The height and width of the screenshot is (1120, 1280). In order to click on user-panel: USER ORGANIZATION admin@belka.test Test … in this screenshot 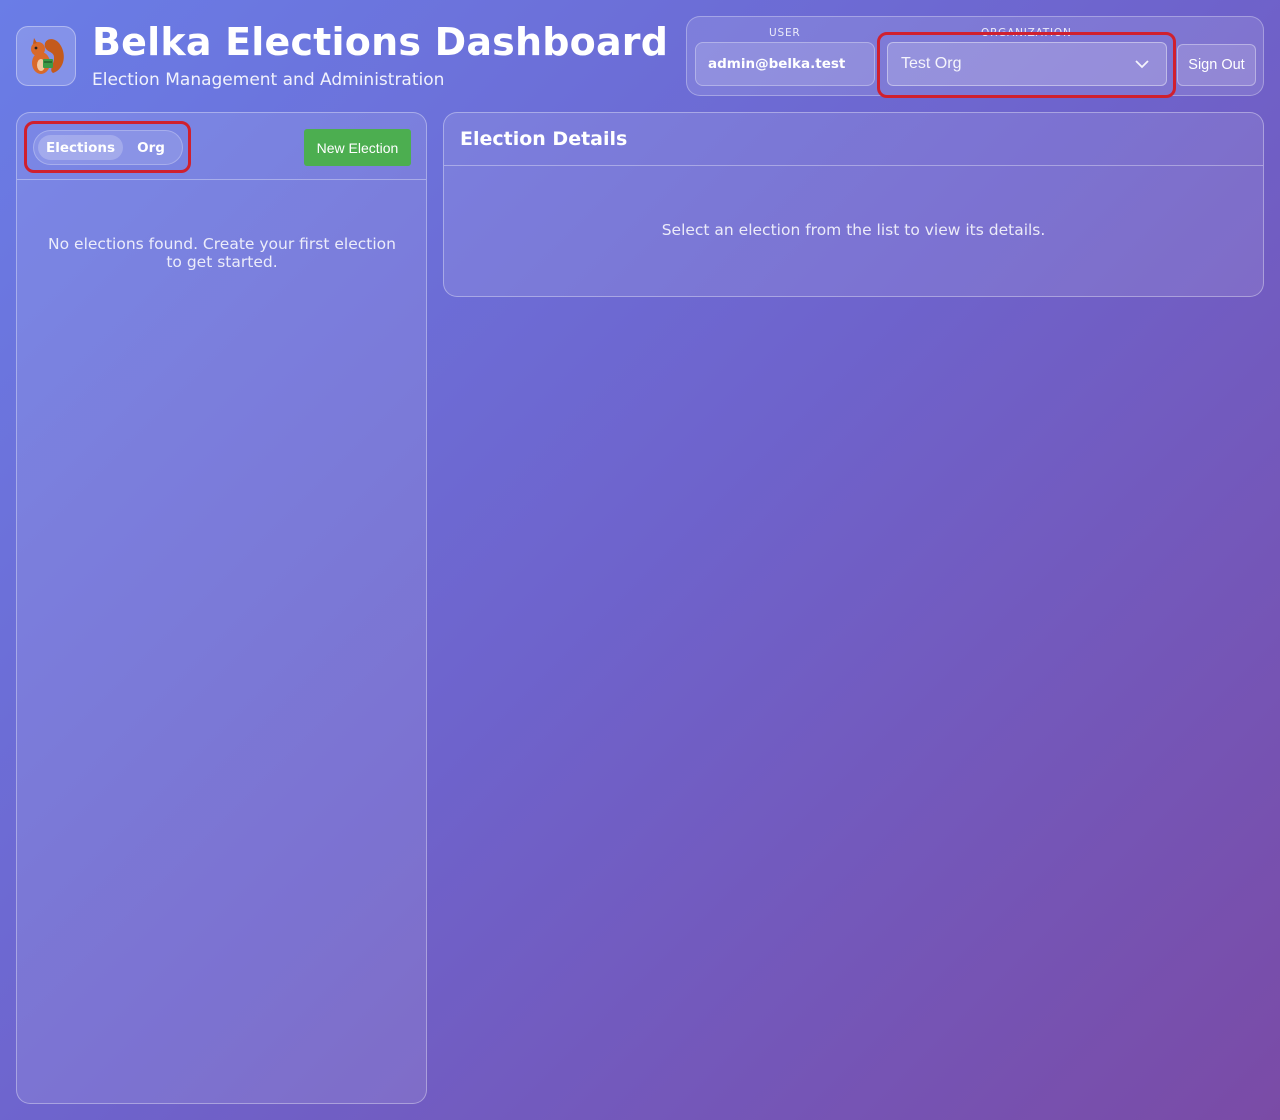, I will do `click(975, 57)`.